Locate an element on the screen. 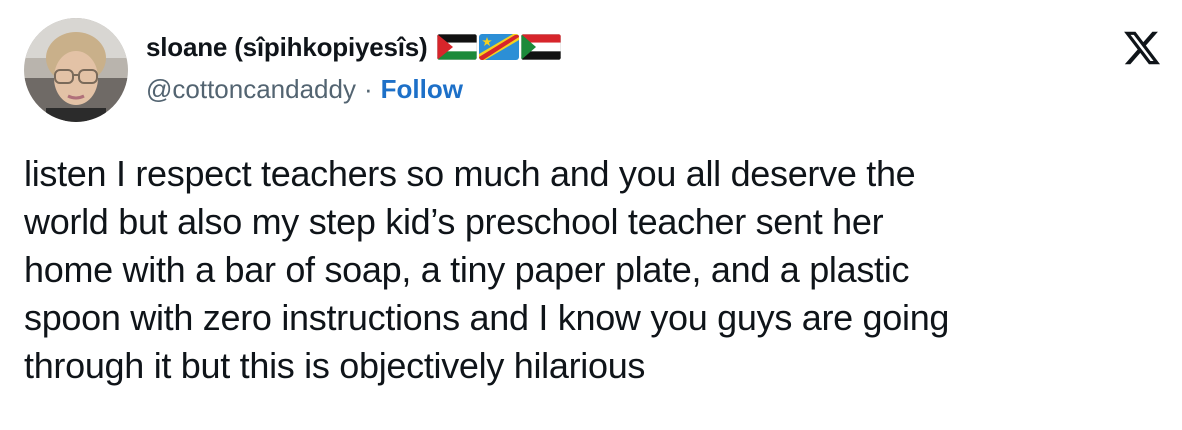 This screenshot has height=430, width=1182. avatar is located at coordinates (76, 70).